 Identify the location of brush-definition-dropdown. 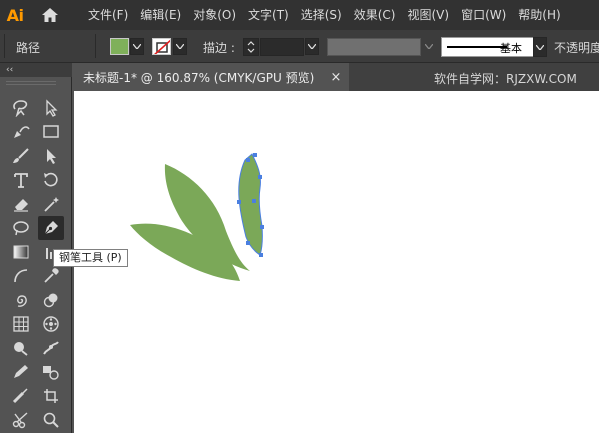
(540, 47).